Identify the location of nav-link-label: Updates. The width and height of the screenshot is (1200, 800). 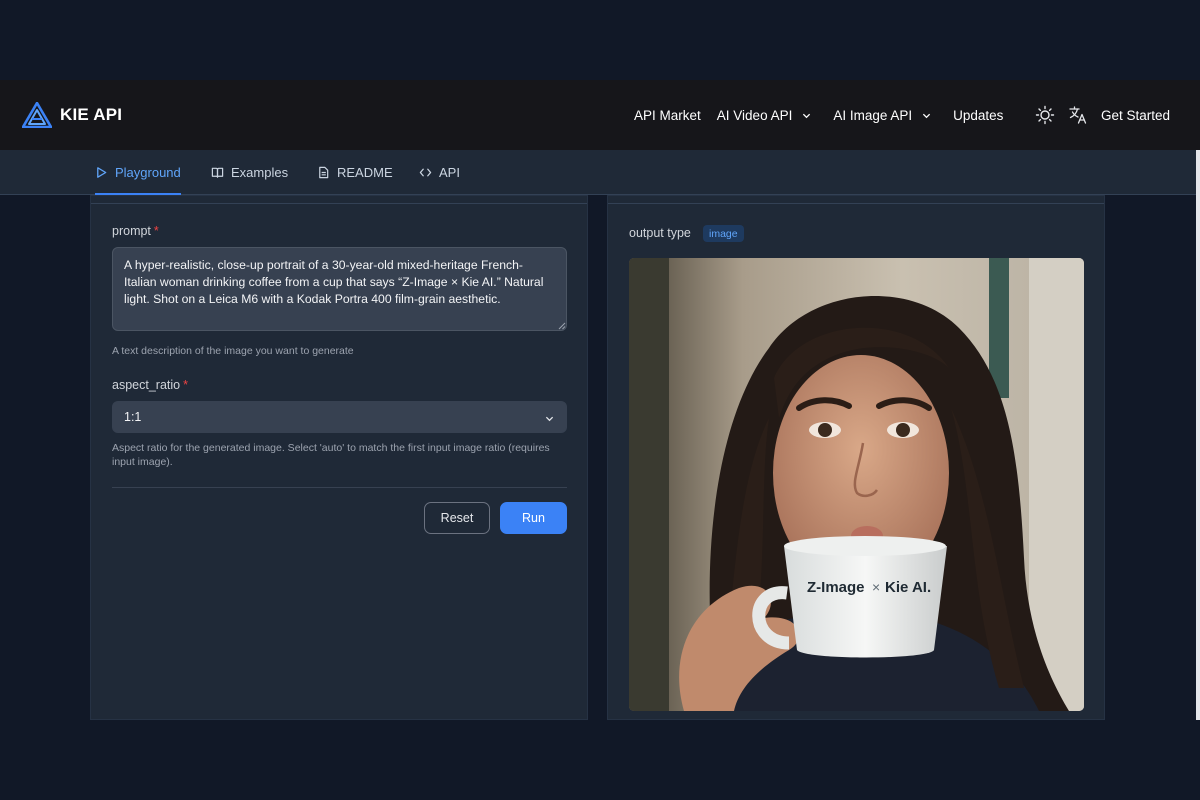
(978, 115).